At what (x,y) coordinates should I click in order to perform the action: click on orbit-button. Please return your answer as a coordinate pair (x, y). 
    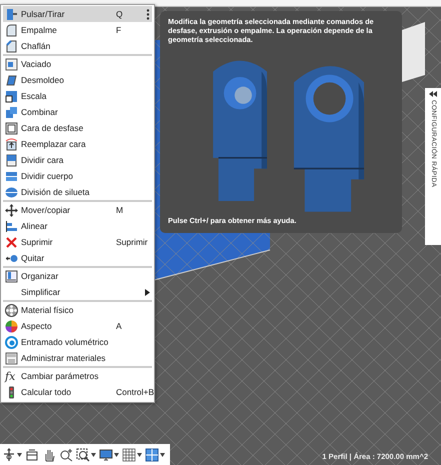
    Looking at the image, I should click on (12, 455).